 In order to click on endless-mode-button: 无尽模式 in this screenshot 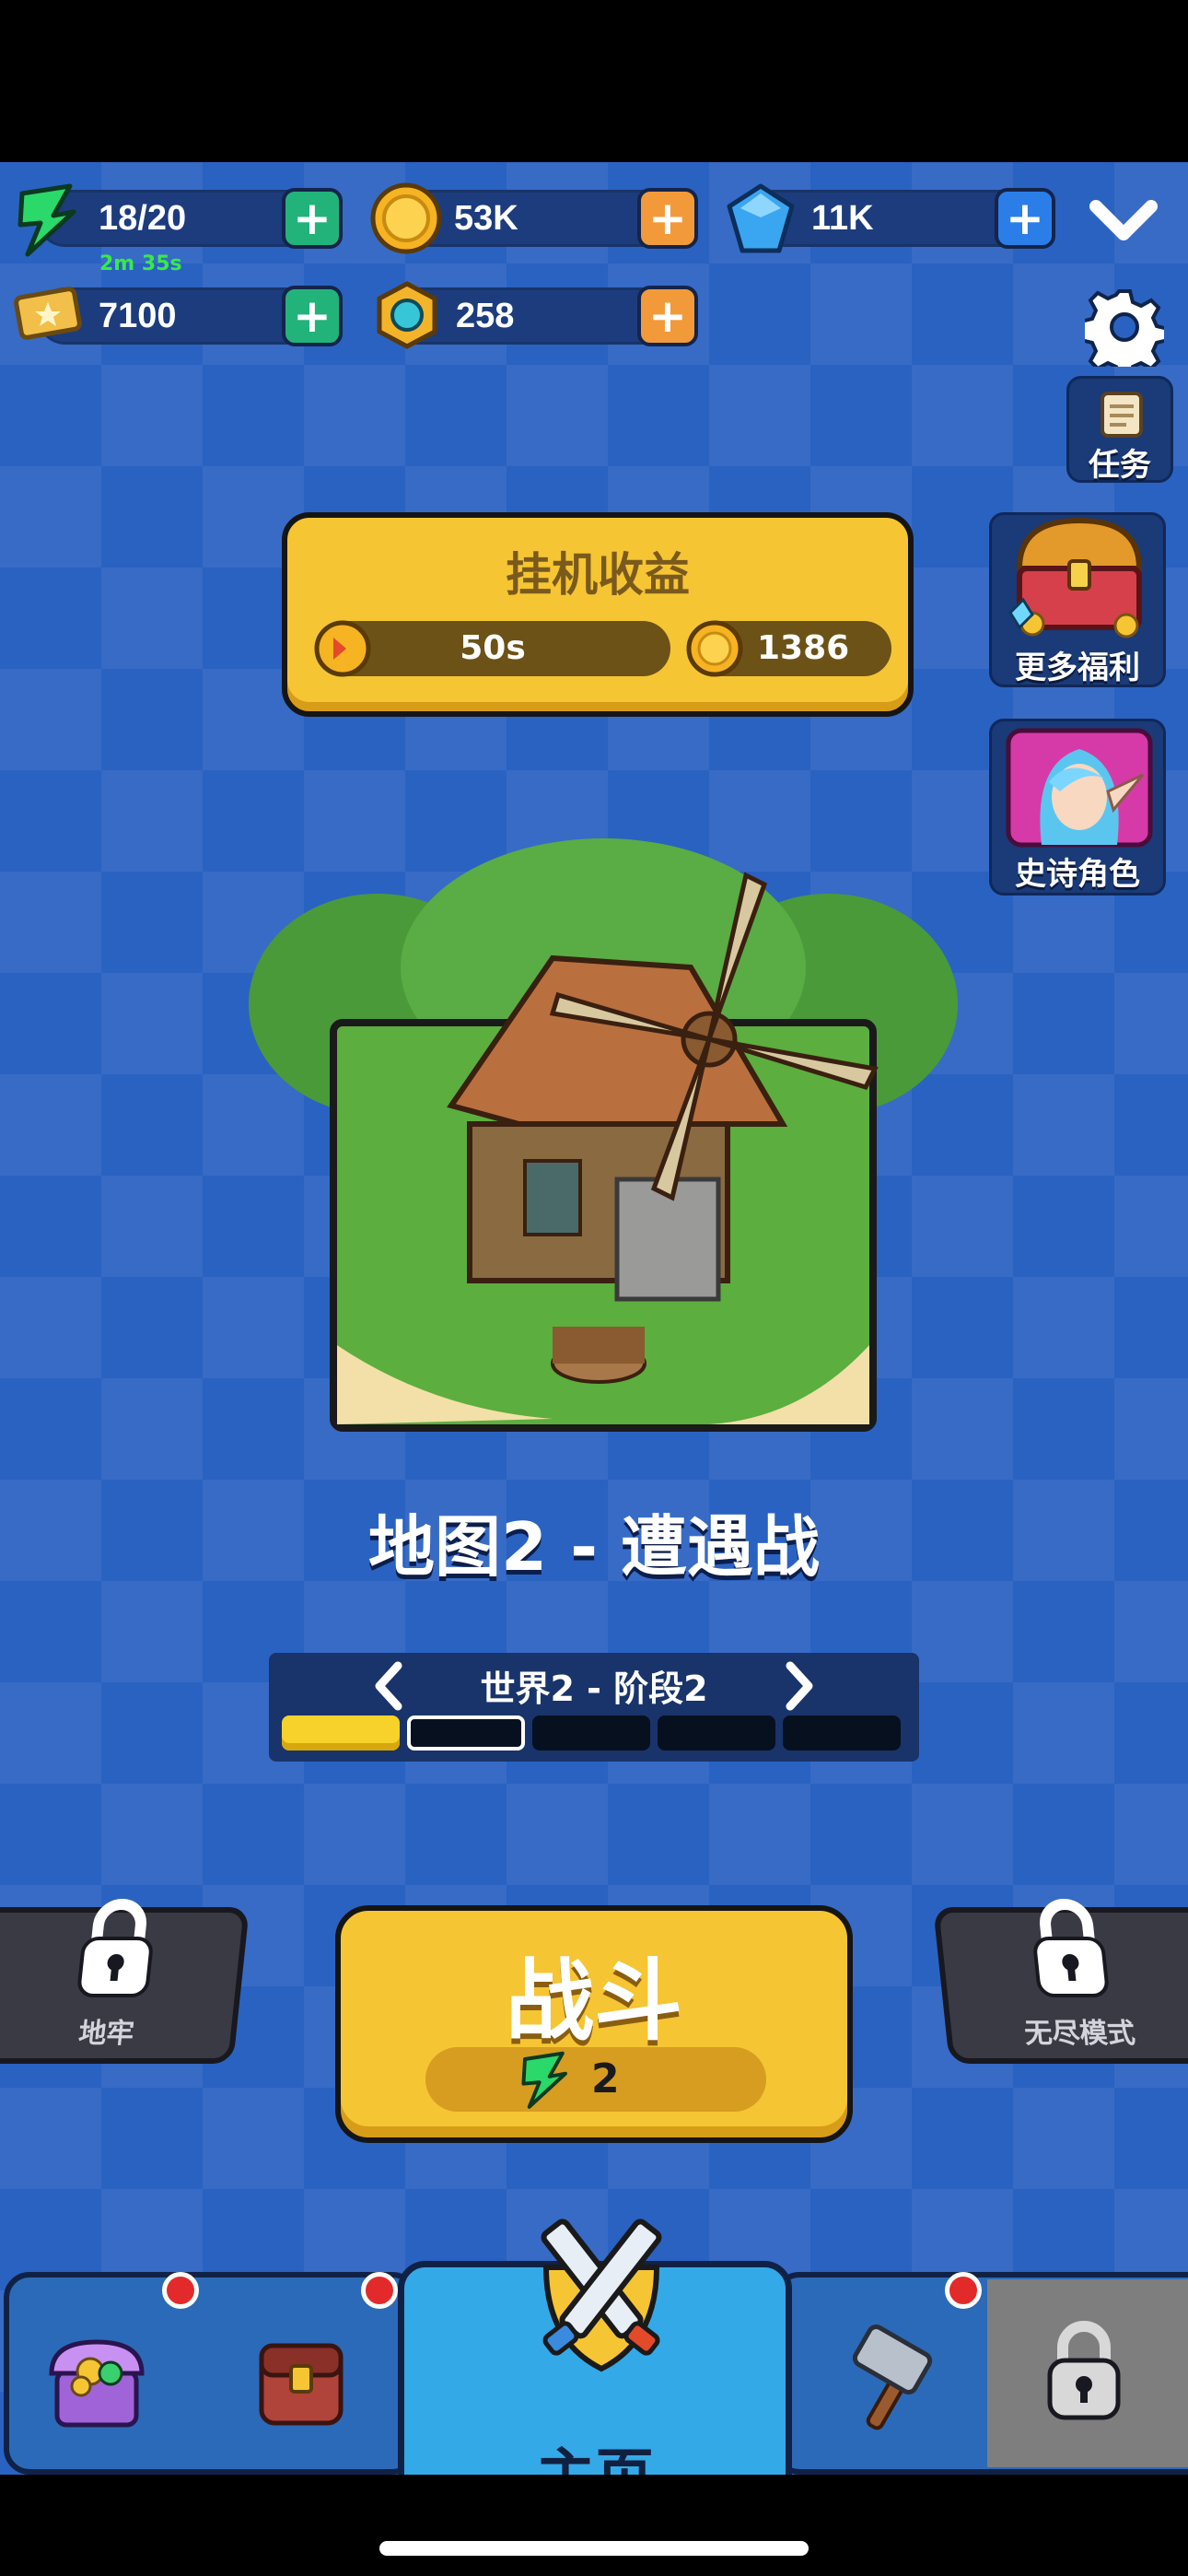, I will do `click(1060, 1981)`.